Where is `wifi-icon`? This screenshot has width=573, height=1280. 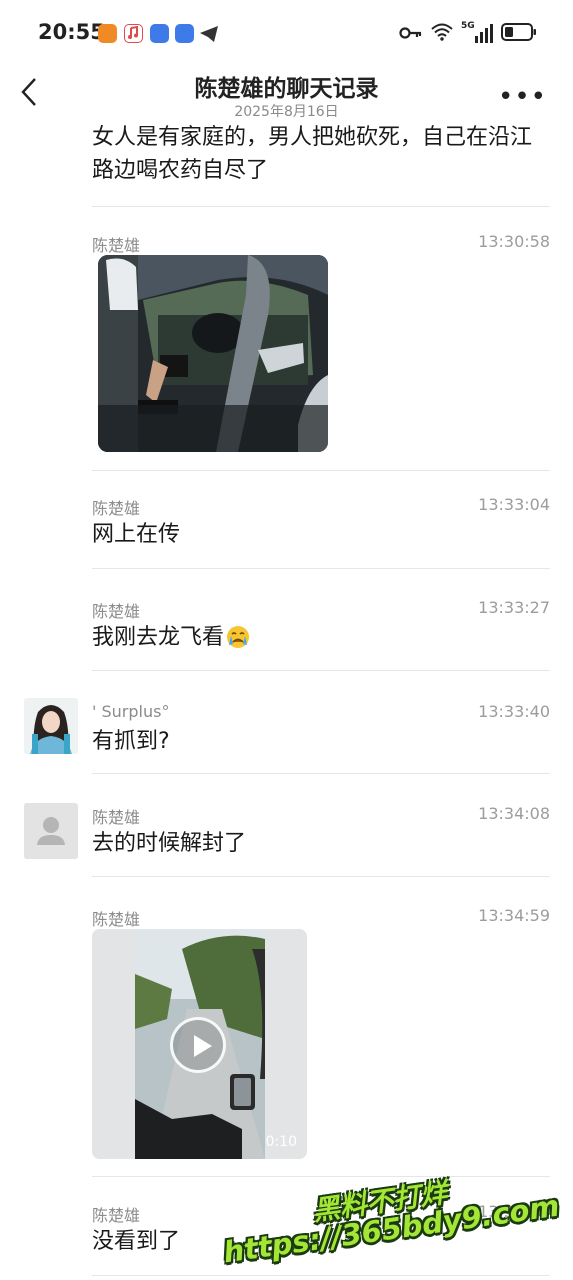
wifi-icon is located at coordinates (442, 34).